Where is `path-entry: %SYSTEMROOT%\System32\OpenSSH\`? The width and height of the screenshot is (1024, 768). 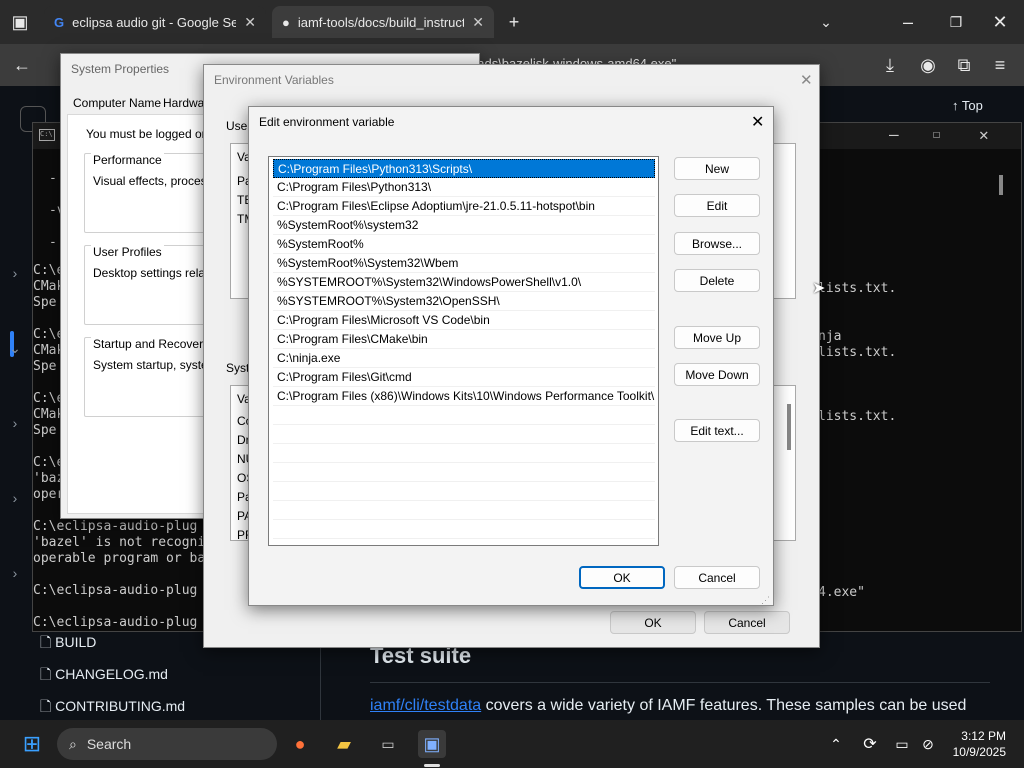 path-entry: %SYSTEMROOT%\System32\OpenSSH\ is located at coordinates (464, 301).